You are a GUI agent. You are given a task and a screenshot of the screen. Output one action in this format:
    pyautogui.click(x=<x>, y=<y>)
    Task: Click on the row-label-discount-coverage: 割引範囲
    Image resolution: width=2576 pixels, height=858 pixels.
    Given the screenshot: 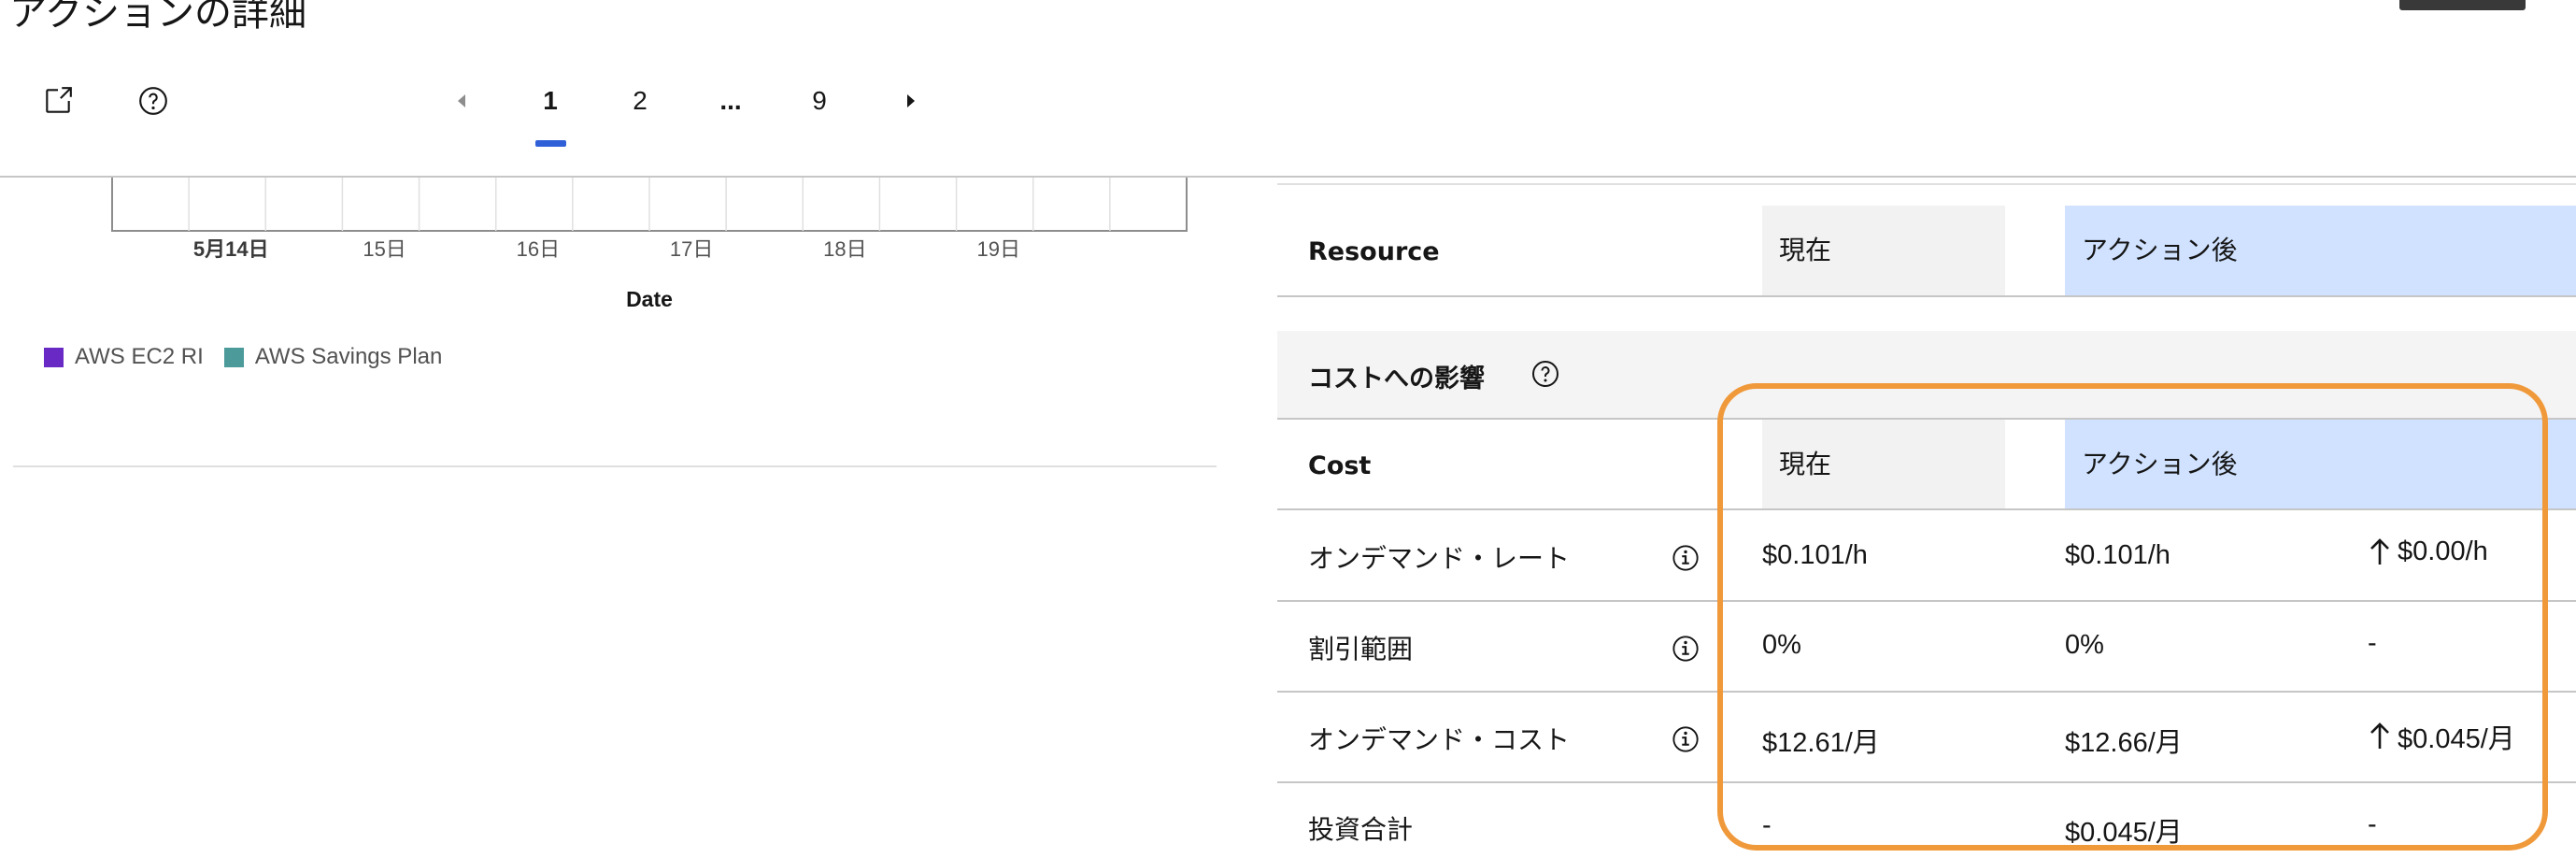 What is the action you would take?
    pyautogui.click(x=1361, y=650)
    